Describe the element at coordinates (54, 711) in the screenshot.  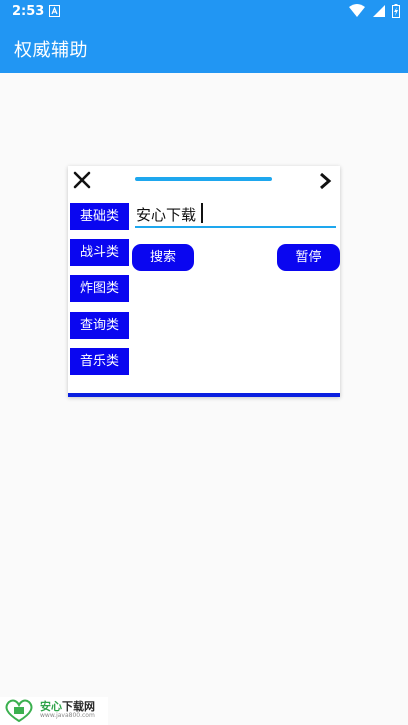
I see `watermark: 安心下载网 www.java800.com` at that location.